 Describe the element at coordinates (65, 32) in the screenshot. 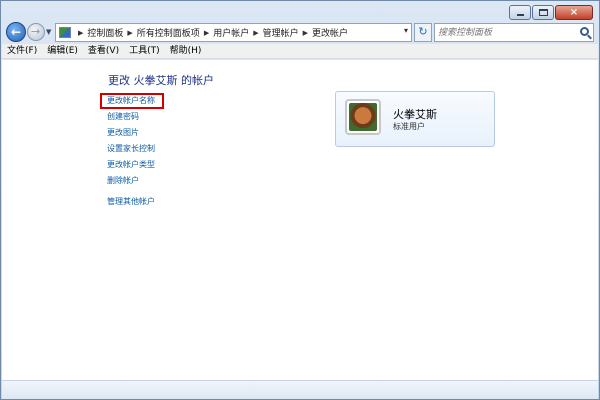

I see `control-panel-icon` at that location.